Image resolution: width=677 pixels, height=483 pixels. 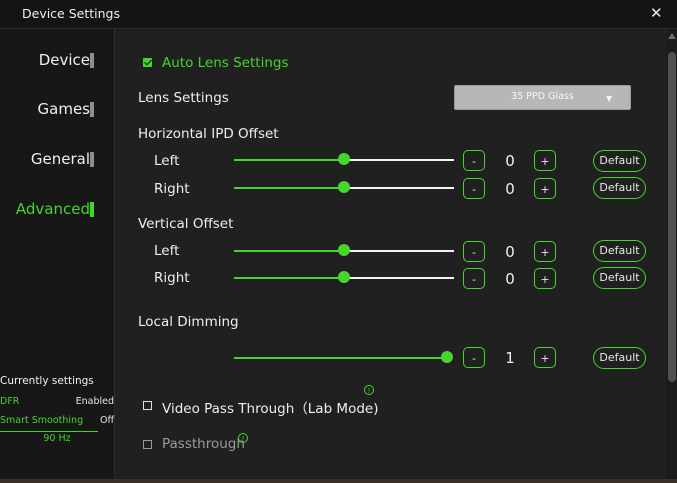 I want to click on vertical-right-slider, so click(x=344, y=277).